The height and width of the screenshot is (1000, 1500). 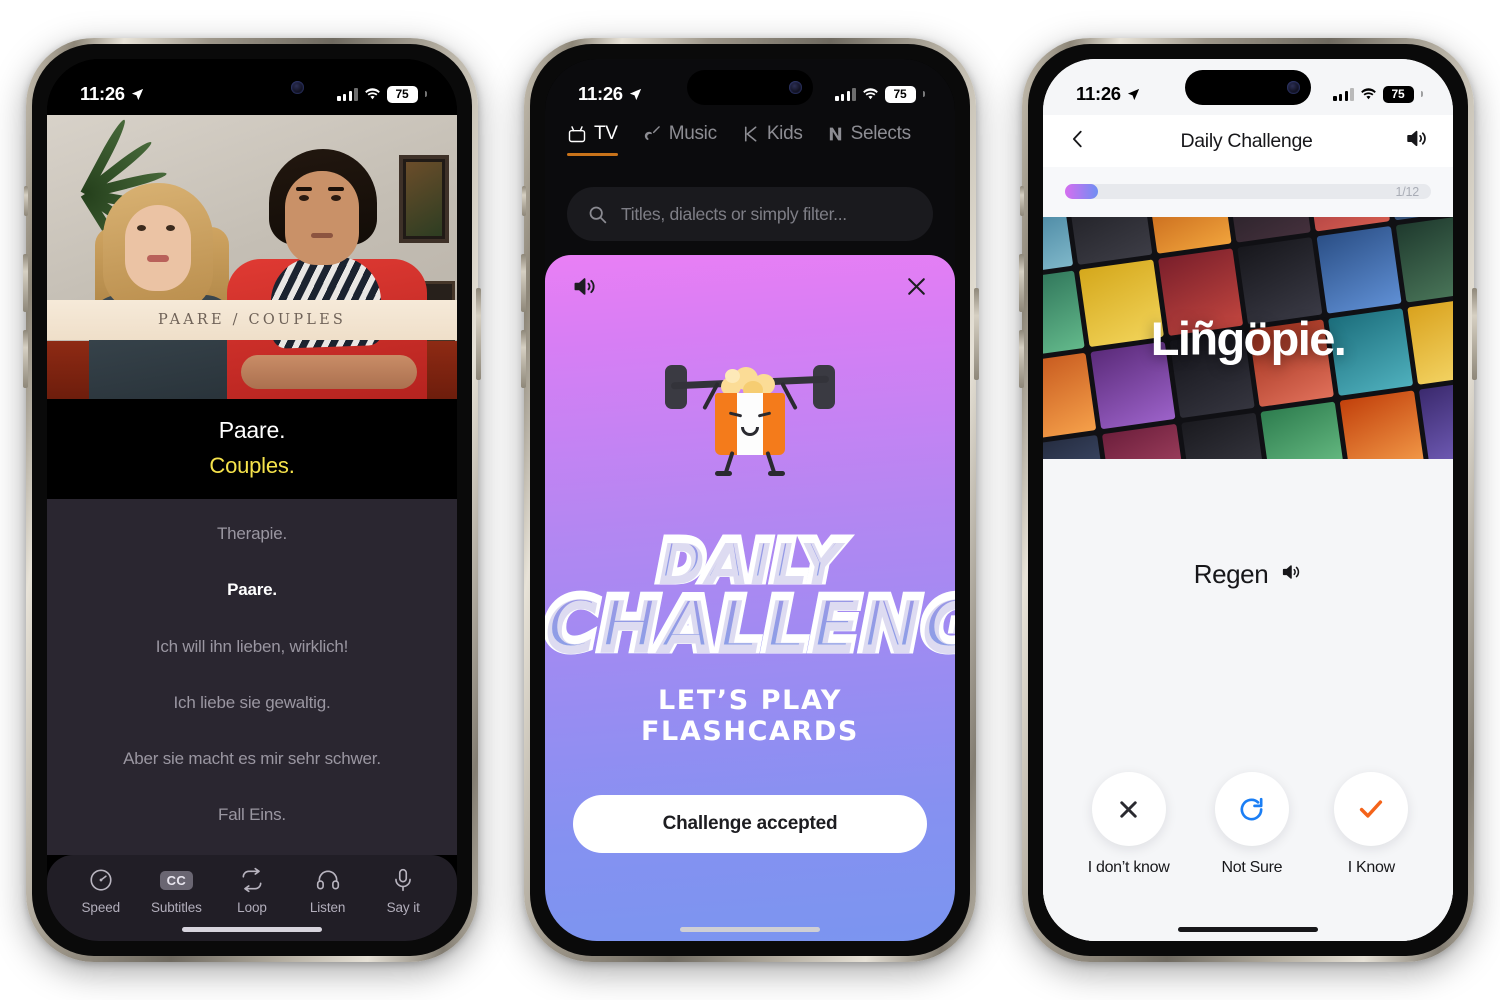 I want to click on toolbar-item-subtitles: CC Subtitles, so click(x=177, y=891).